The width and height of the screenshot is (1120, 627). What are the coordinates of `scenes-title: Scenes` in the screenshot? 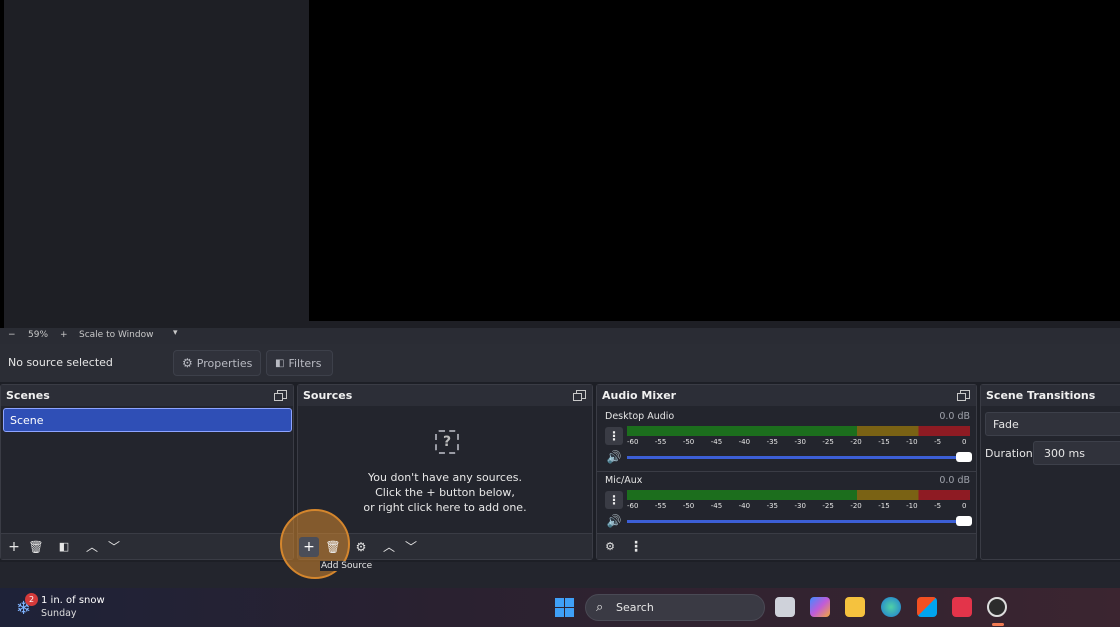 It's located at (28, 395).